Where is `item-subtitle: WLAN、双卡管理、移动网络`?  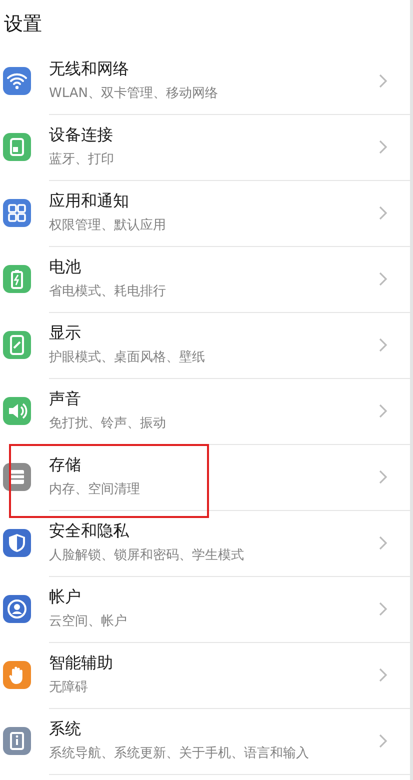 item-subtitle: WLAN、双卡管理、移动网络 is located at coordinates (134, 93).